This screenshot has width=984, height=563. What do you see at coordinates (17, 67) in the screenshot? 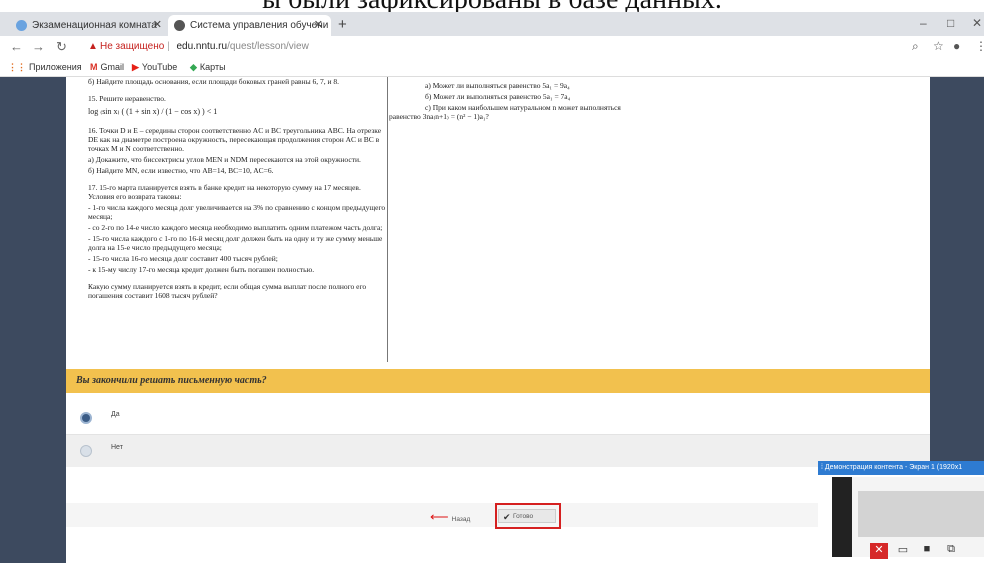
I see `apps-grid-icon: ⋮⋮` at bounding box center [17, 67].